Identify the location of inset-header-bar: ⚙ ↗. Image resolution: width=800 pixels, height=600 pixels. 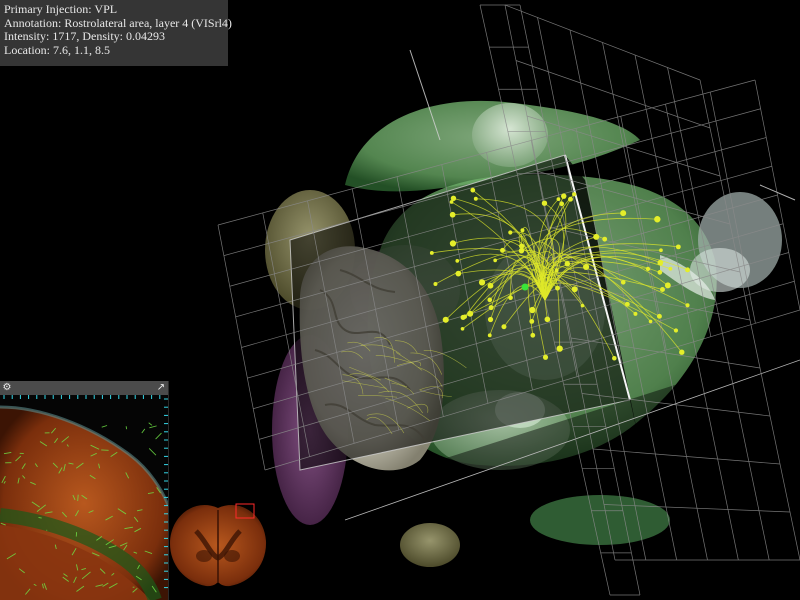
(84, 388).